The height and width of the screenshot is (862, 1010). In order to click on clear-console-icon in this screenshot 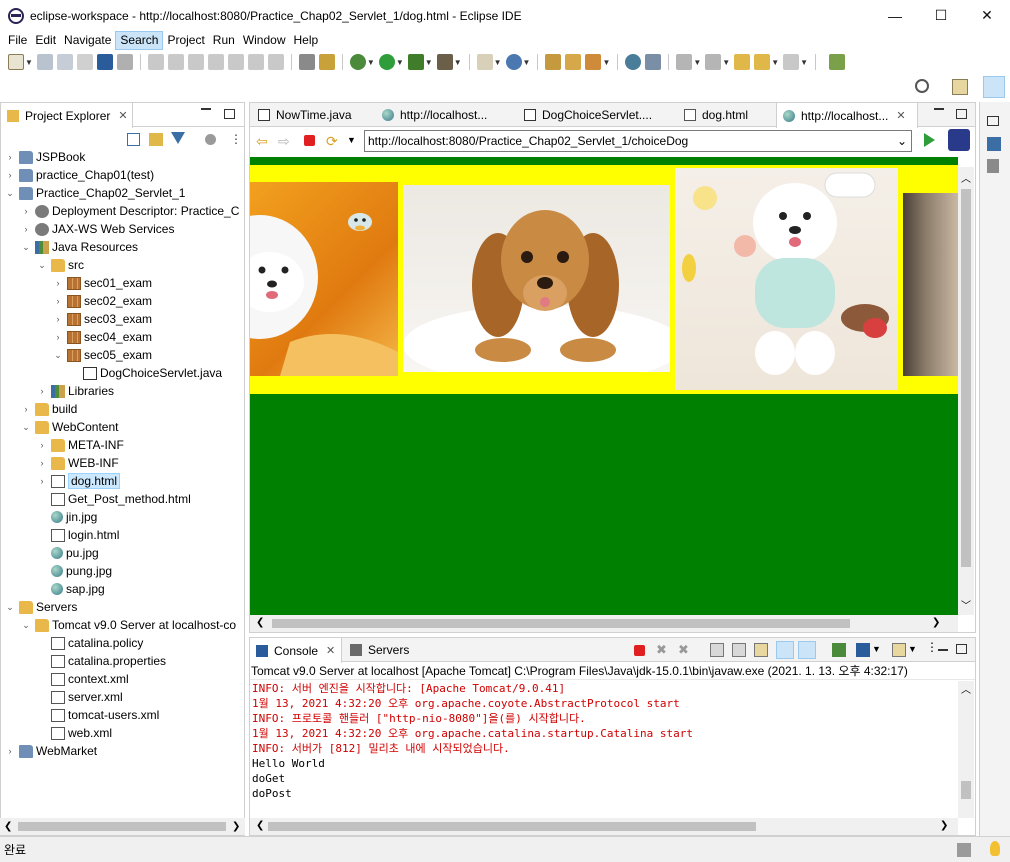, I will do `click(717, 650)`.